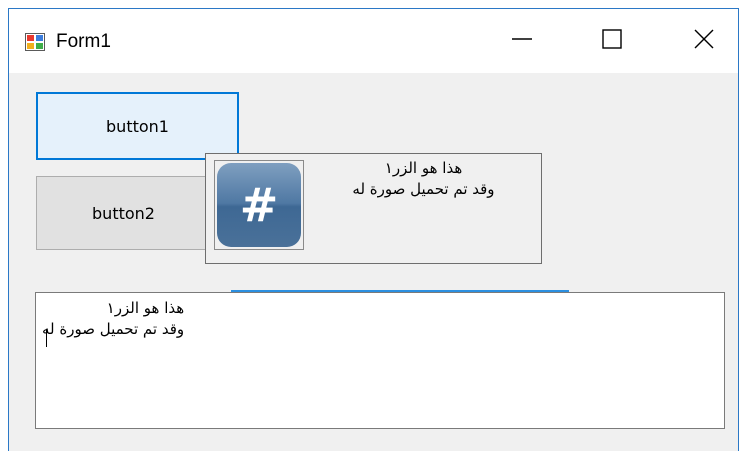 The width and height of the screenshot is (739, 451). I want to click on button2-label: button2, so click(123, 213).